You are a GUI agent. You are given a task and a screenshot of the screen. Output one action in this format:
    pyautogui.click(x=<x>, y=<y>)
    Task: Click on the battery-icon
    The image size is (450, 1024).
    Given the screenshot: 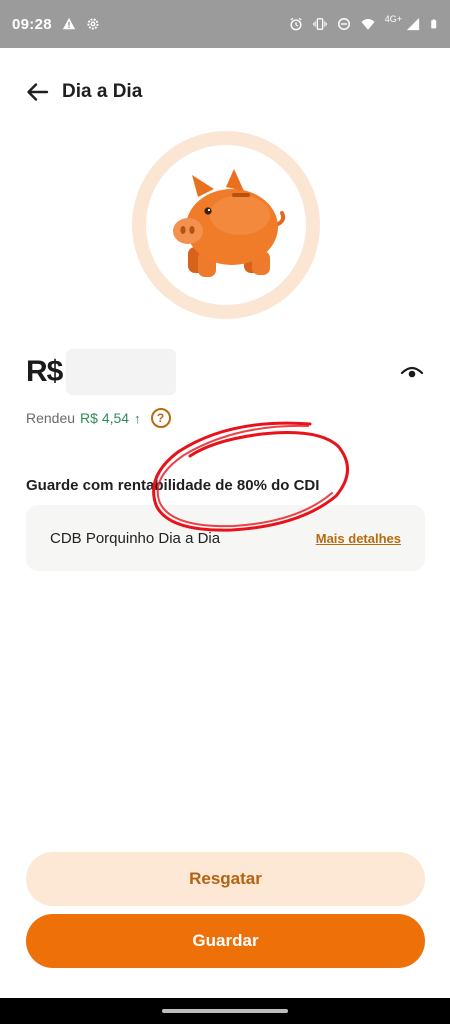 What is the action you would take?
    pyautogui.click(x=434, y=24)
    